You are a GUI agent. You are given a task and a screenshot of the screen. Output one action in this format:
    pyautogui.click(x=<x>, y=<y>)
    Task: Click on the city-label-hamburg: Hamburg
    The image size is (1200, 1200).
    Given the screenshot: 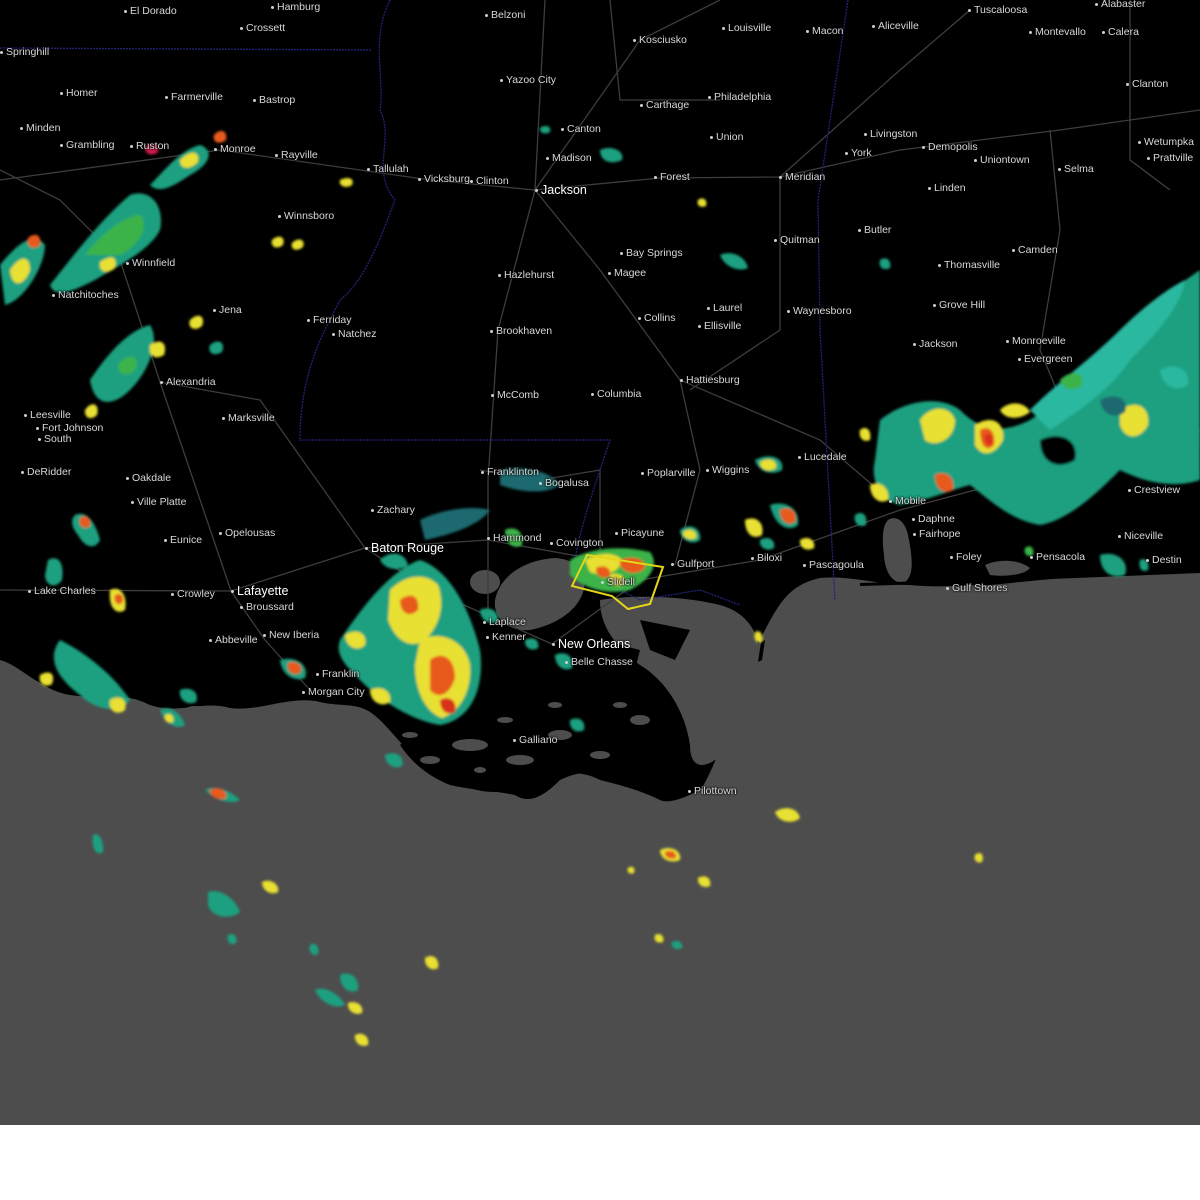 What is the action you would take?
    pyautogui.click(x=295, y=7)
    